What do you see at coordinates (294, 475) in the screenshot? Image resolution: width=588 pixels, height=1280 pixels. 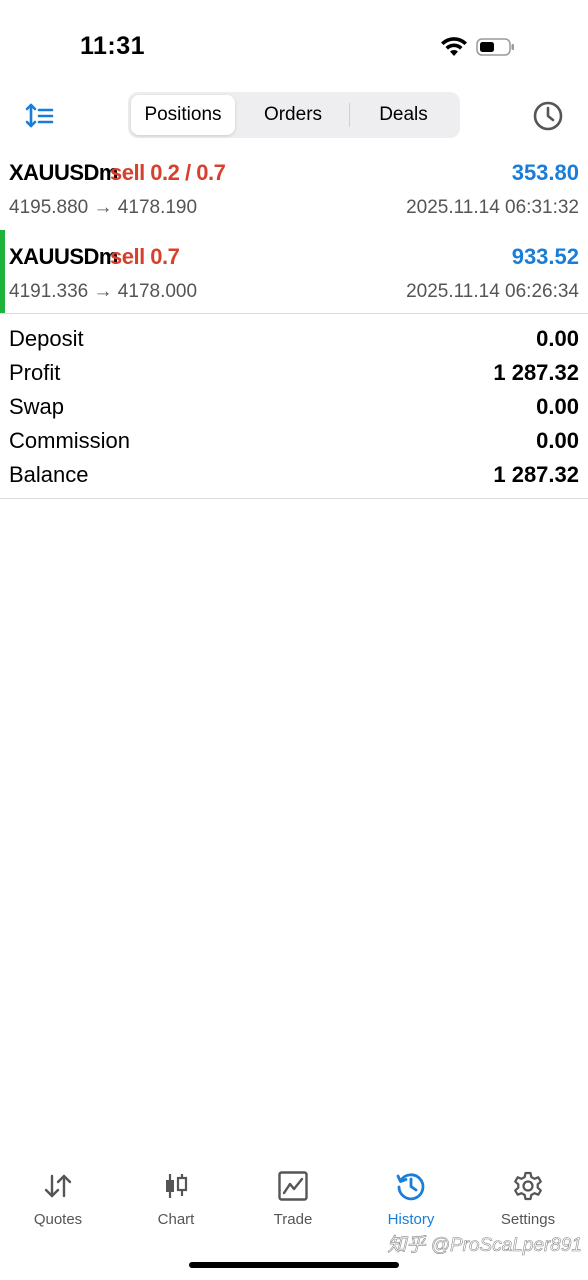 I see `summary-balance: Balance 1 287.32` at bounding box center [294, 475].